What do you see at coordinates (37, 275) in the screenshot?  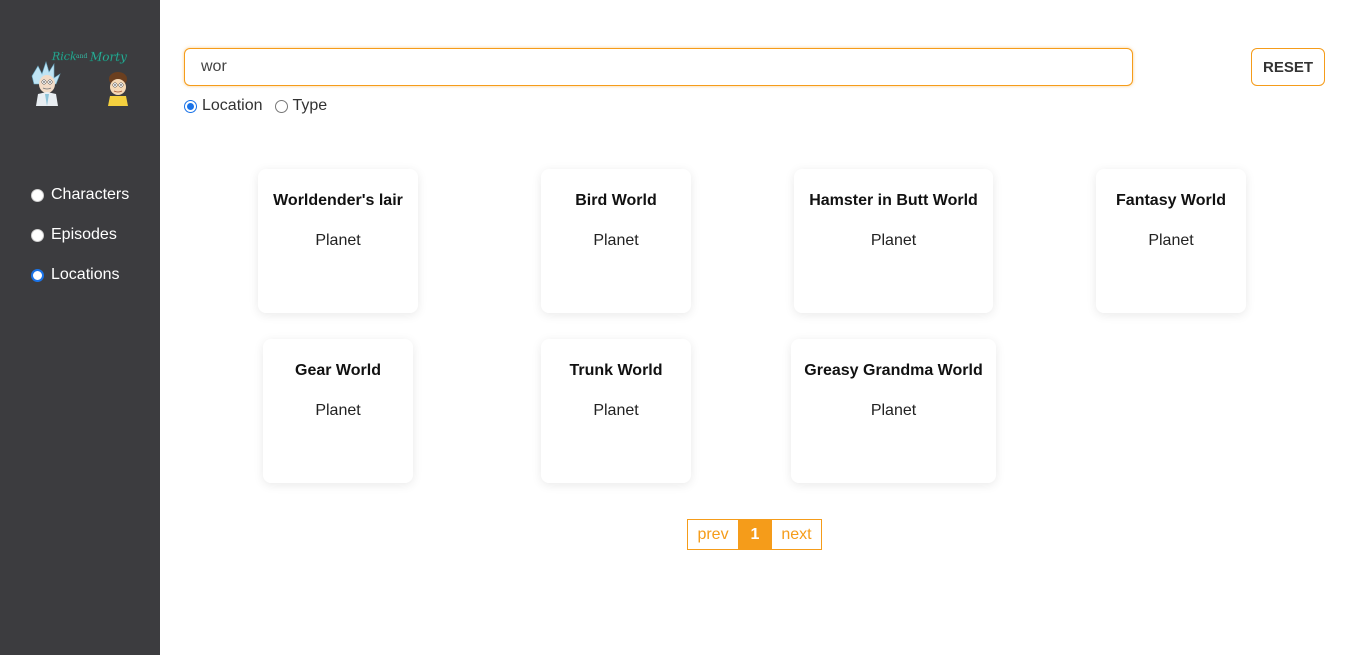 I see `locations-radio` at bounding box center [37, 275].